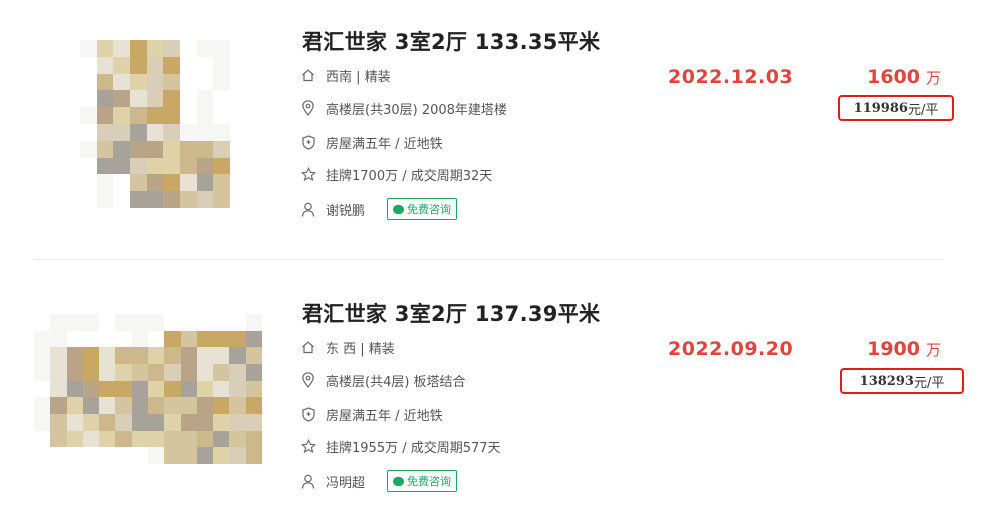  What do you see at coordinates (396, 382) in the screenshot?
I see `floor-text: 高楼层(共4层) 板塔结合` at bounding box center [396, 382].